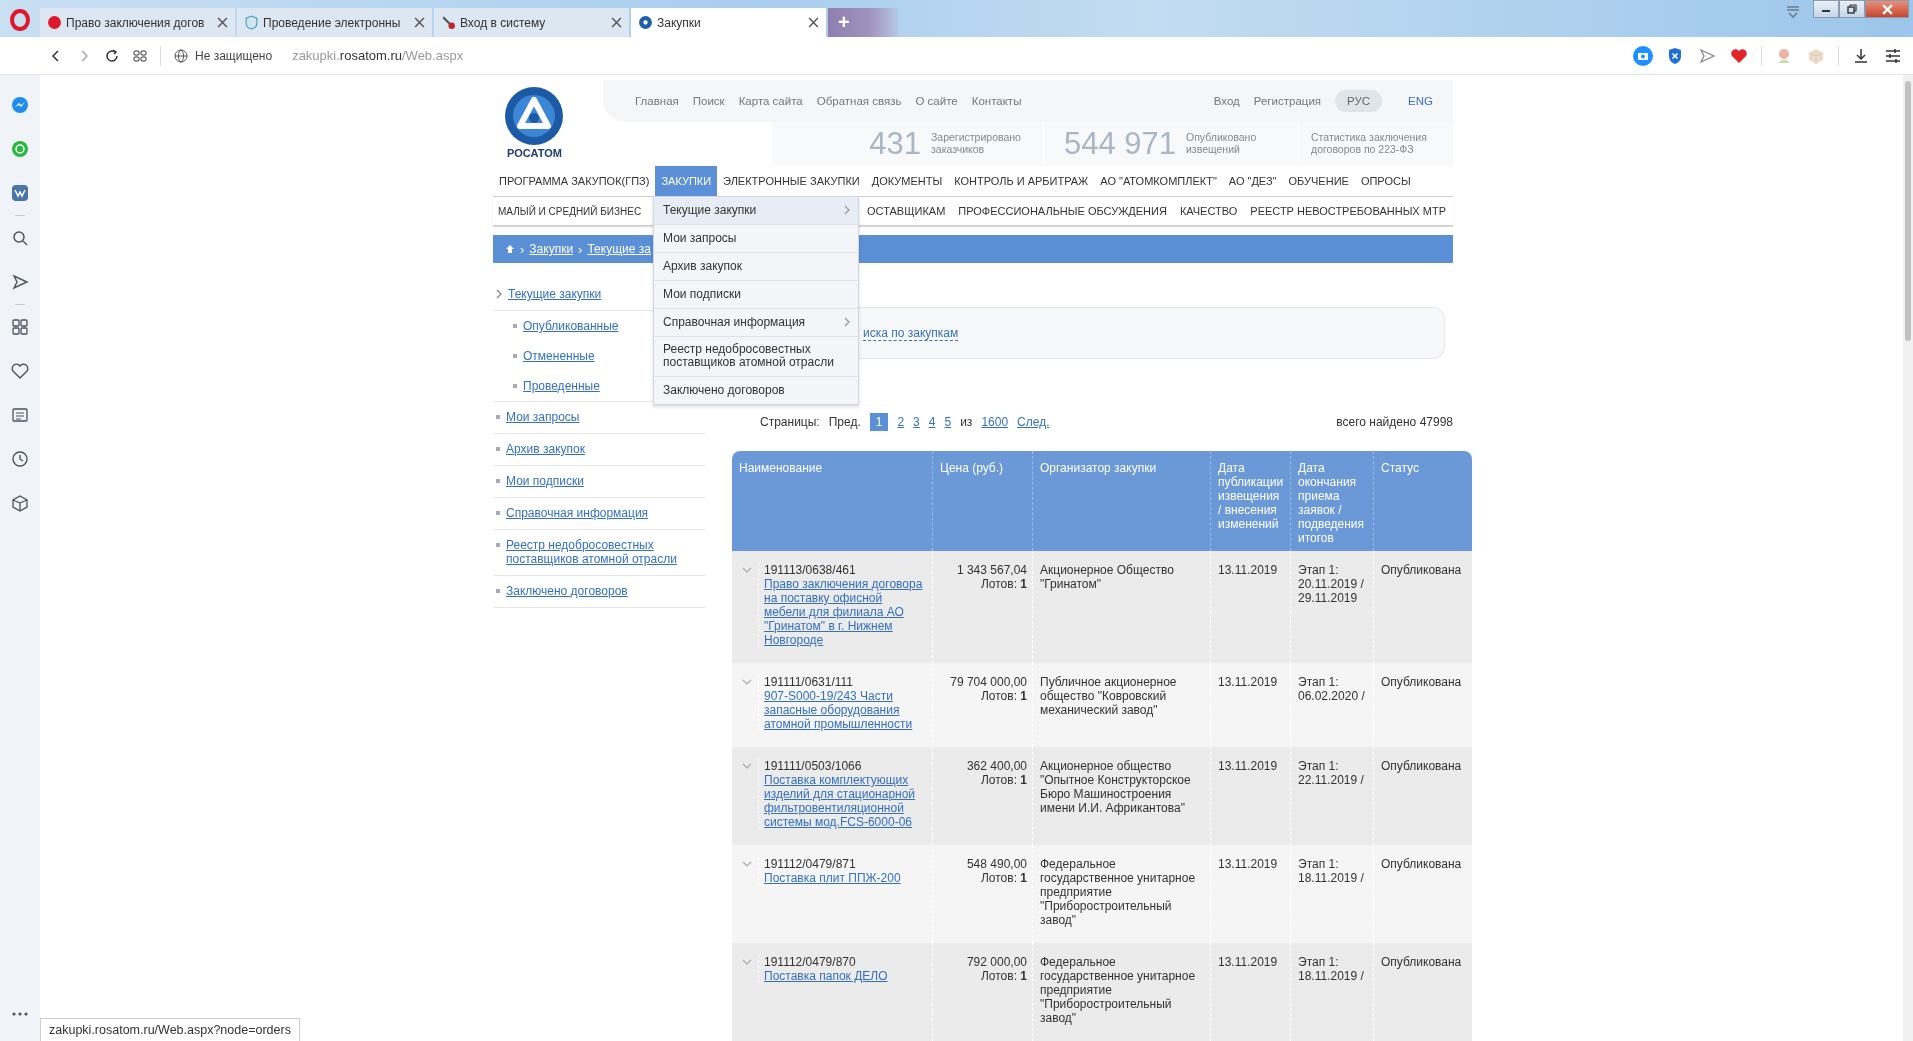  Describe the element at coordinates (708, 101) in the screenshot. I see `header-link: Поиск` at that location.